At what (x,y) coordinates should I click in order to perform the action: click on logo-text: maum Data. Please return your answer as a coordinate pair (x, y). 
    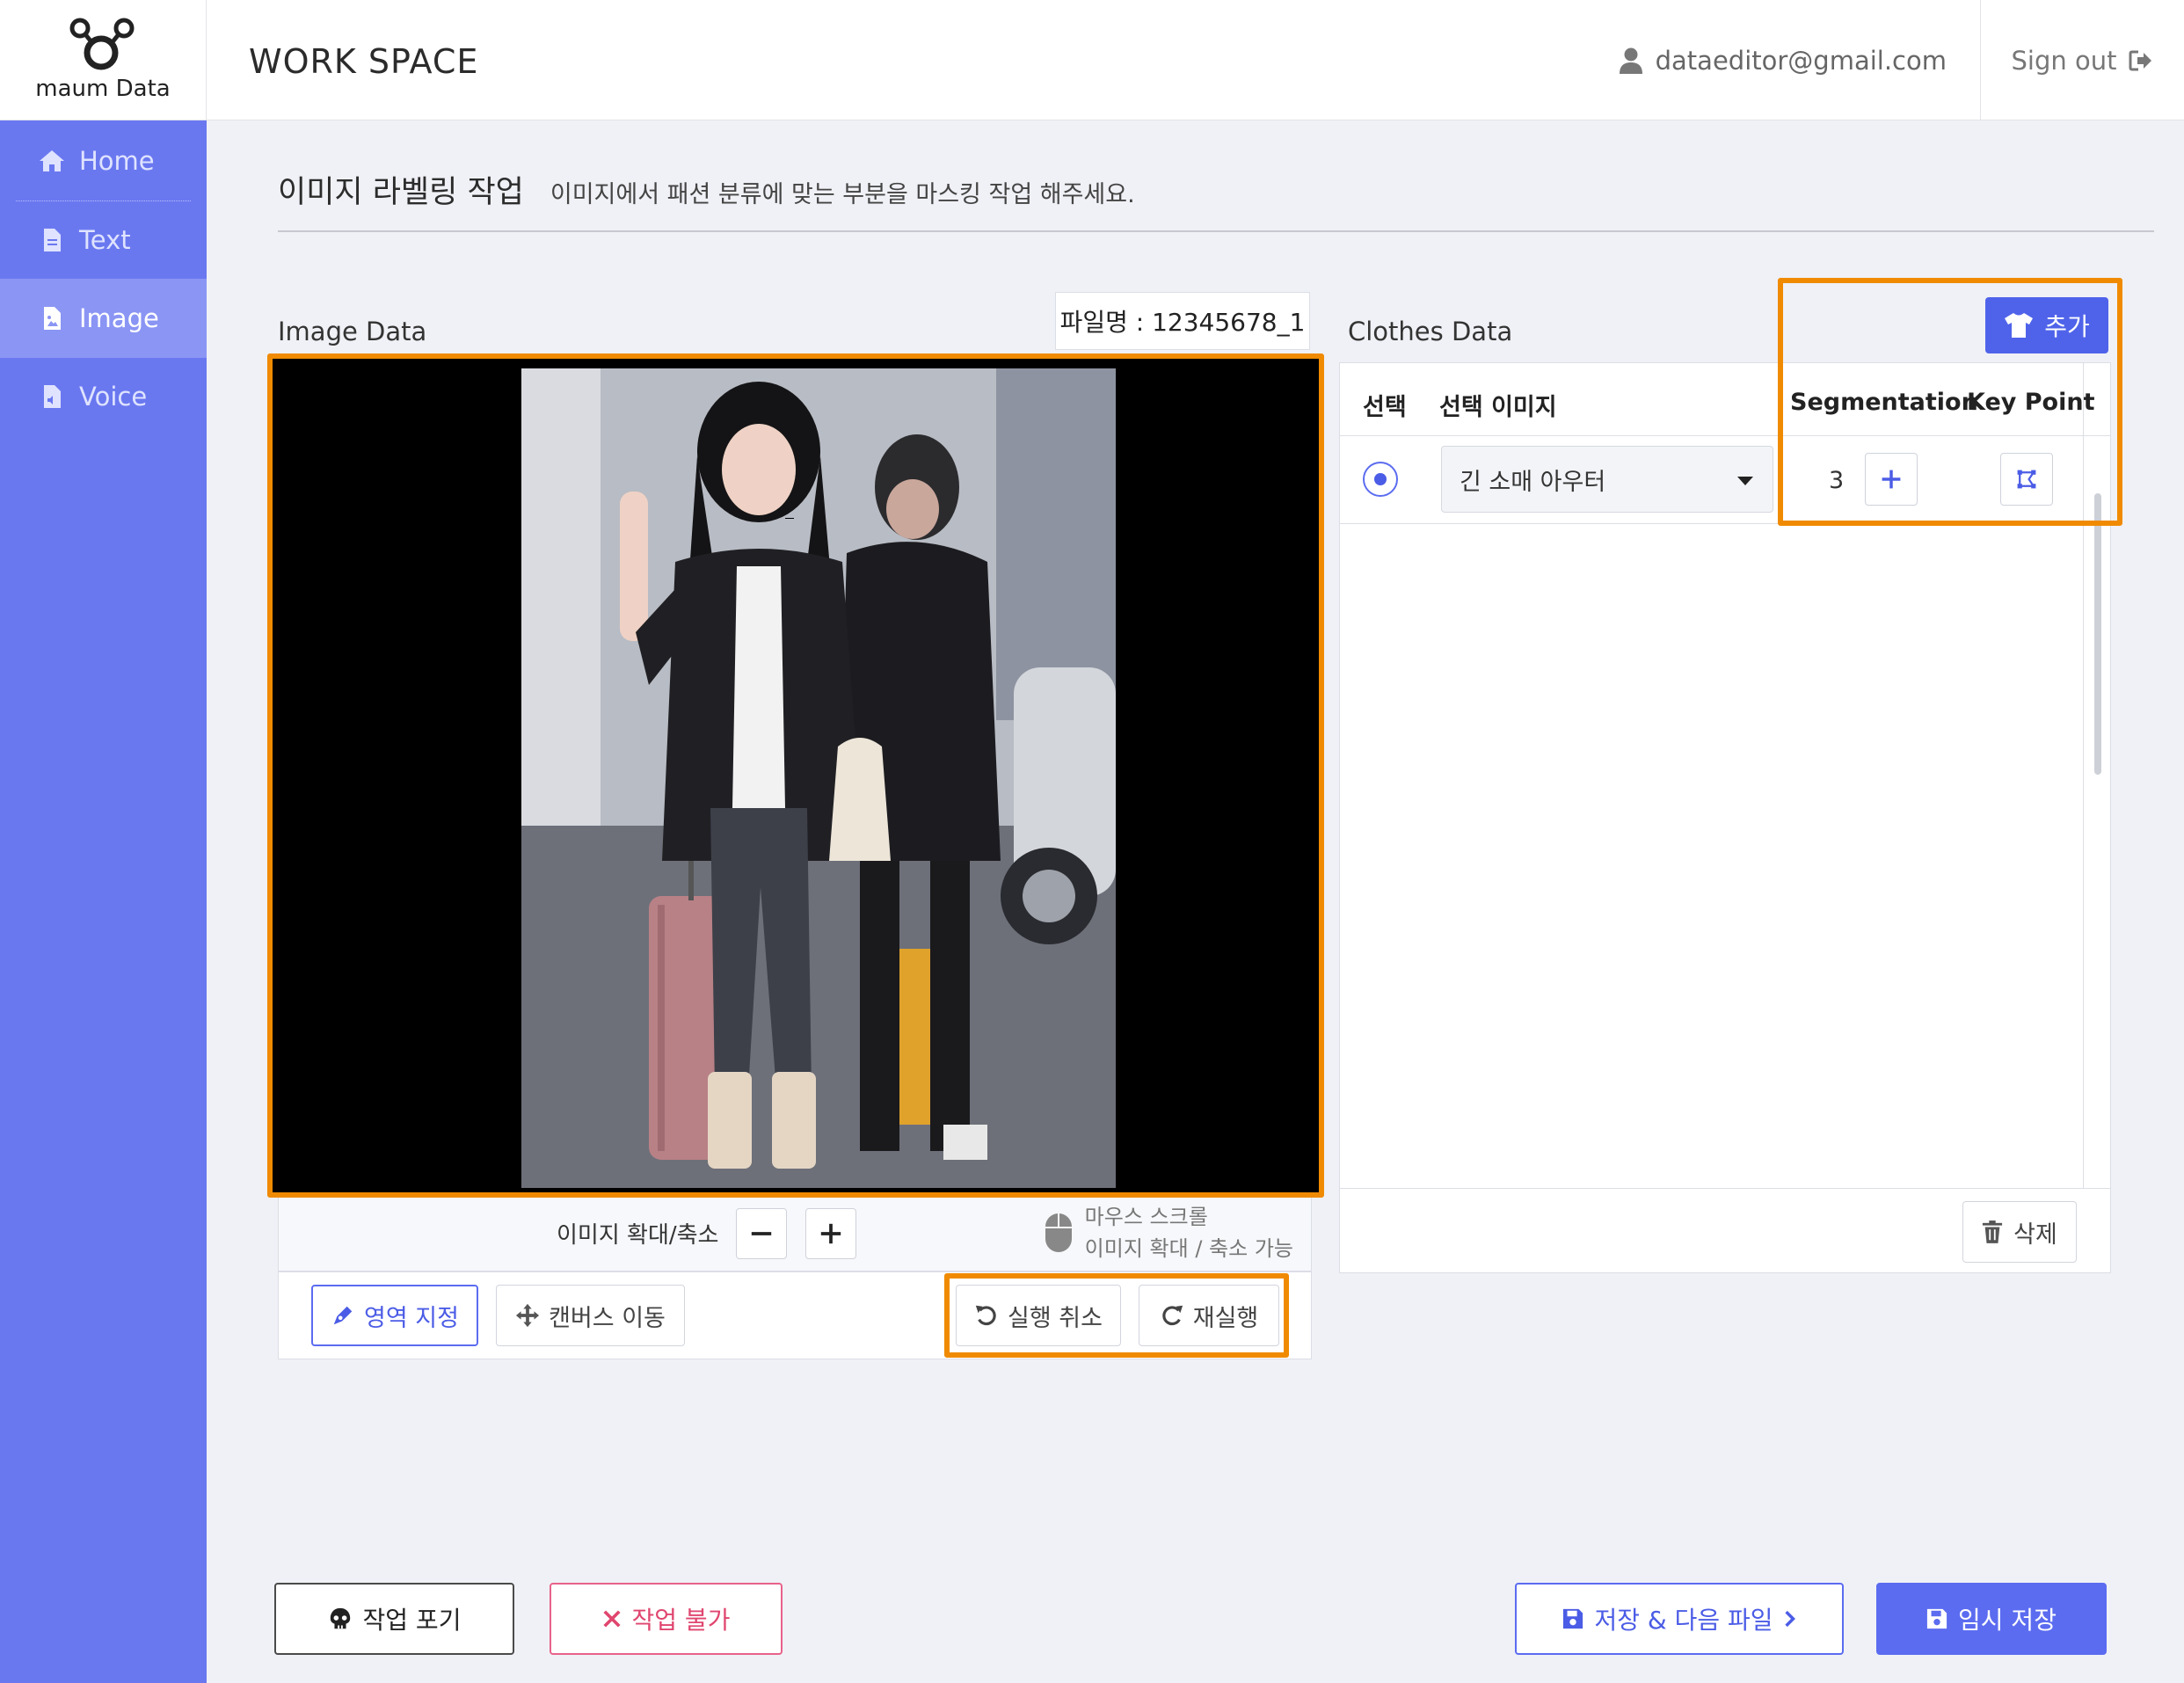
    Looking at the image, I should click on (103, 89).